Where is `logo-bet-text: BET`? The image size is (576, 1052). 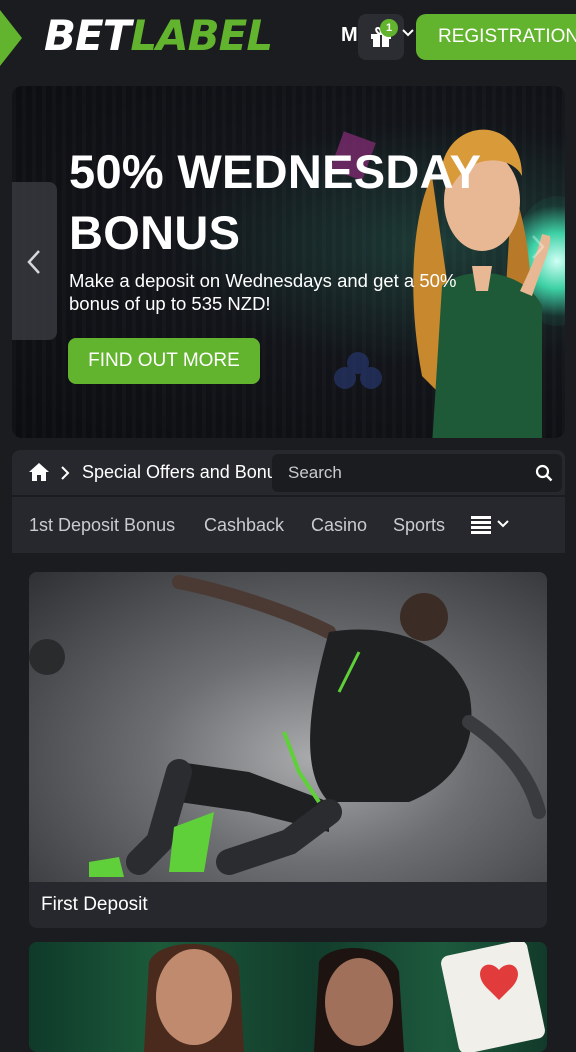
logo-bet-text: BET is located at coordinates (87, 35).